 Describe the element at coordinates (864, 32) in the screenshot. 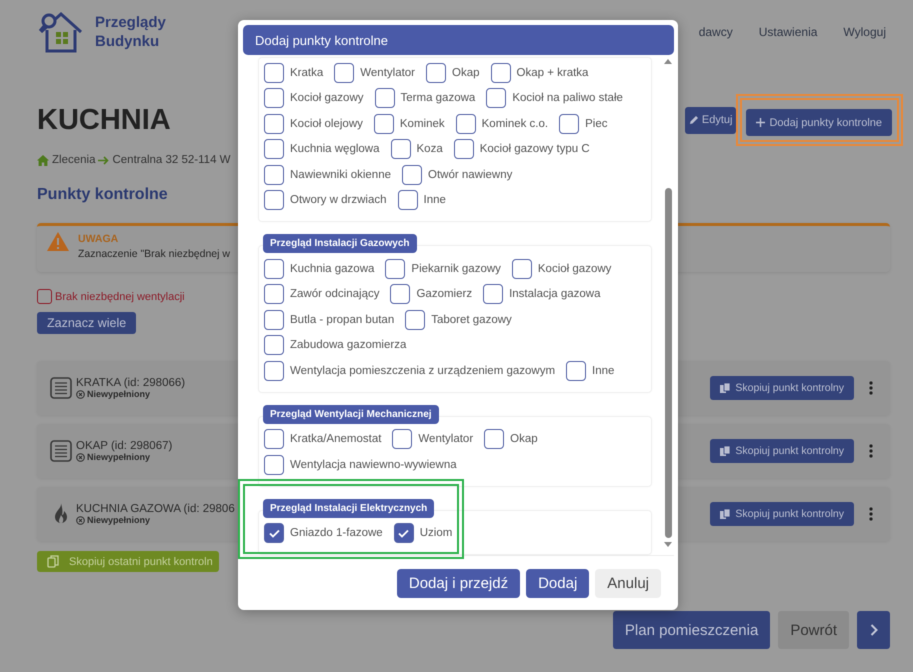

I see `nav-link: Wyloguj` at that location.